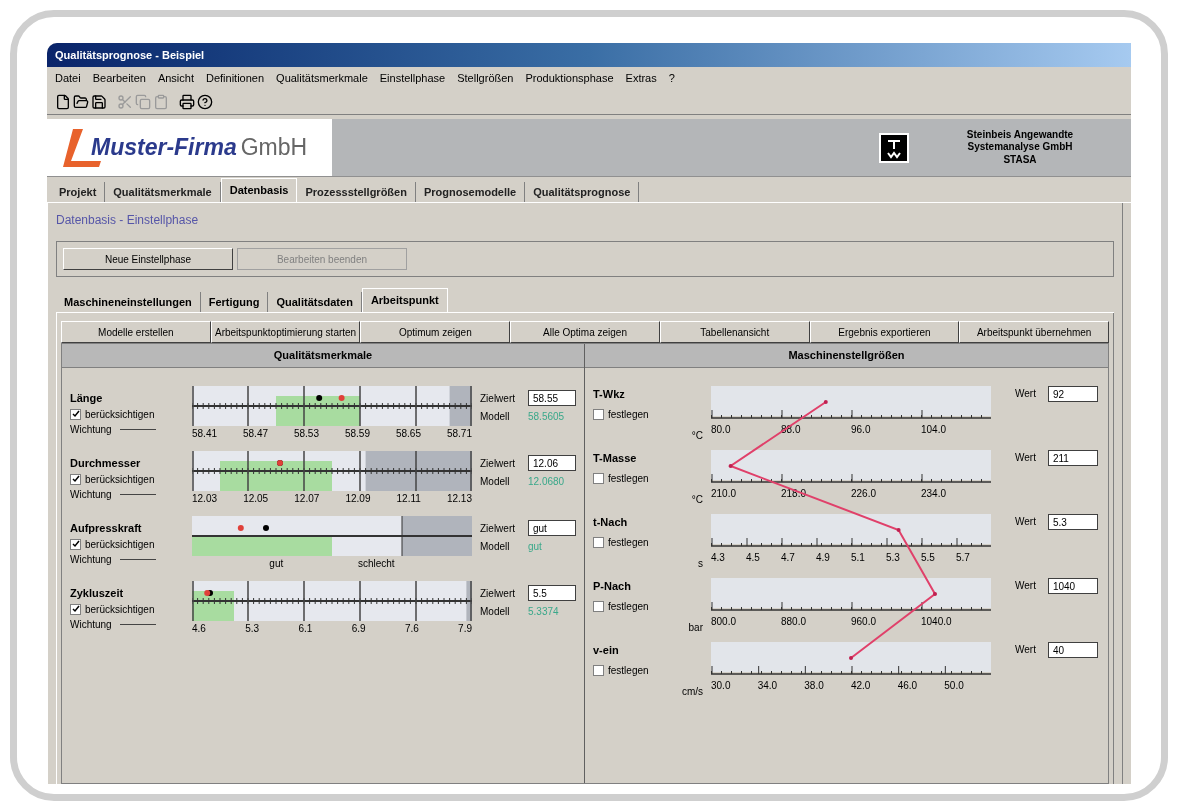 This screenshot has width=1178, height=811. What do you see at coordinates (252, 629) in the screenshot?
I see `tick-label: 5.3` at bounding box center [252, 629].